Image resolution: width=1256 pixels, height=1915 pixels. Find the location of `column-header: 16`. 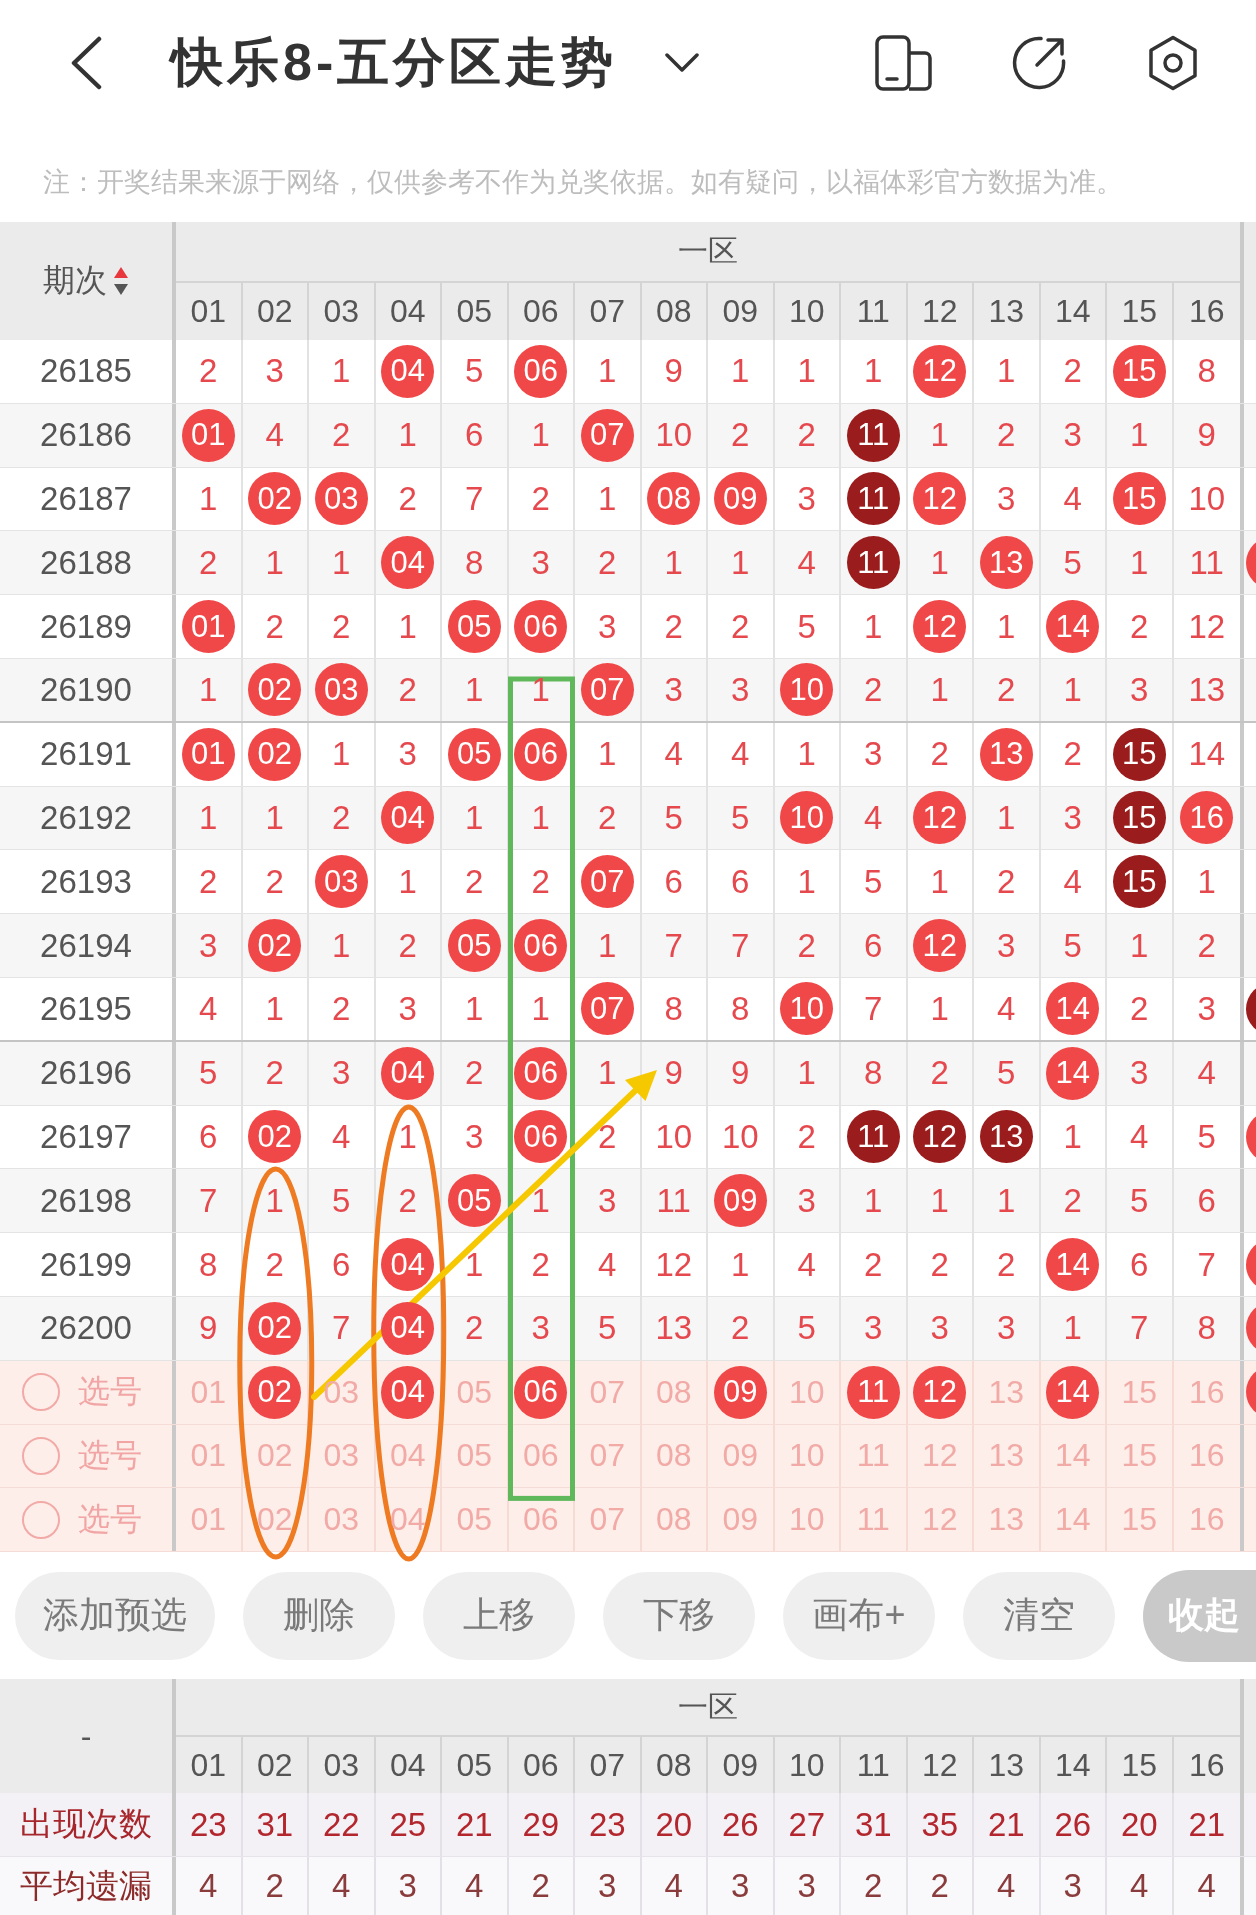

column-header: 16 is located at coordinates (1206, 1765).